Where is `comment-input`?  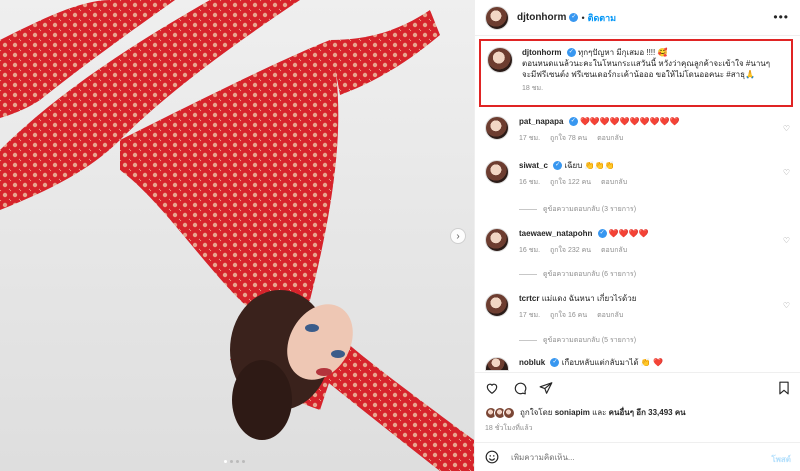 comment-input is located at coordinates (621, 457).